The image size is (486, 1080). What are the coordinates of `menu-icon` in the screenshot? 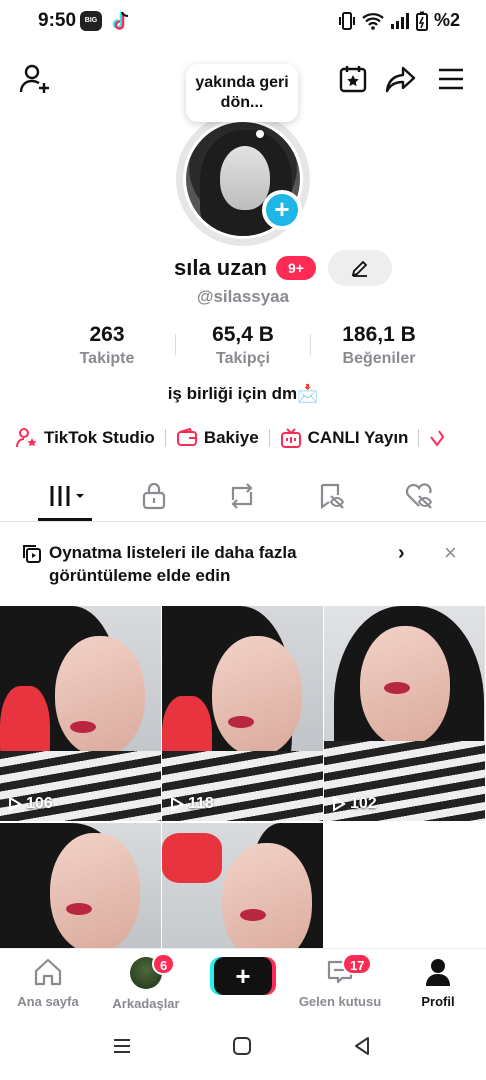 It's located at (451, 79).